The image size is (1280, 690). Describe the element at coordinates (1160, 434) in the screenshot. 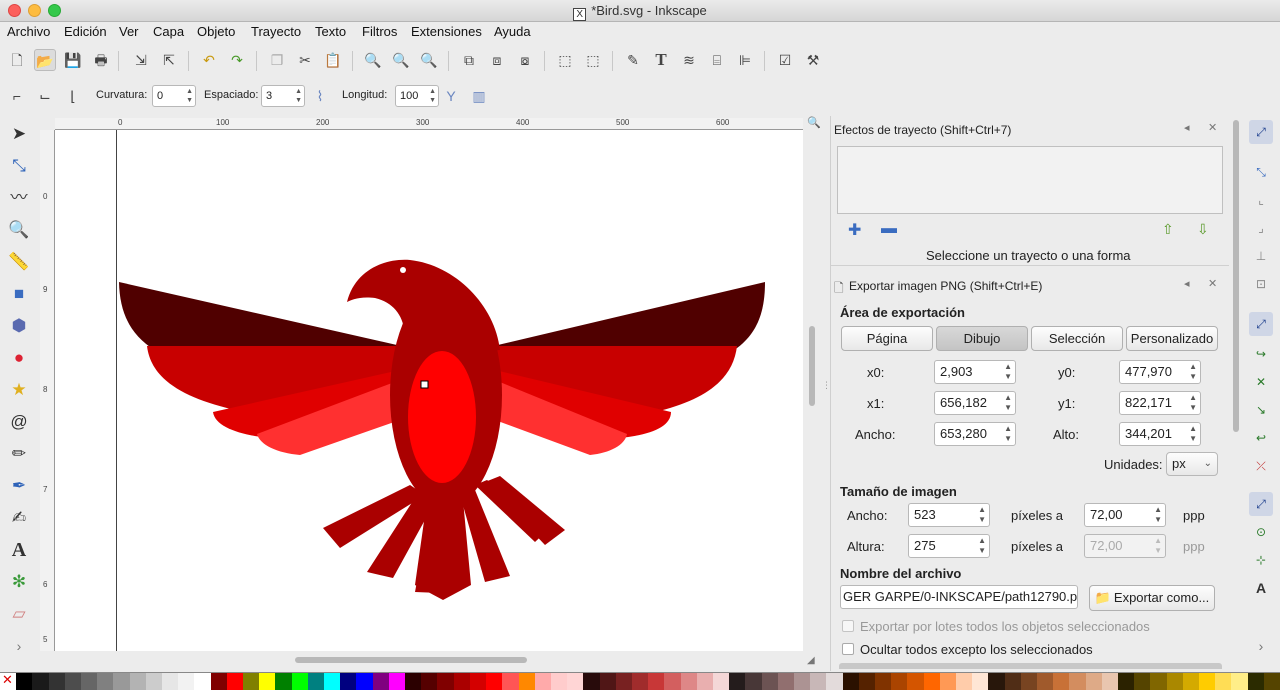

I see `height-field: 344,201 ▲ ▼` at that location.